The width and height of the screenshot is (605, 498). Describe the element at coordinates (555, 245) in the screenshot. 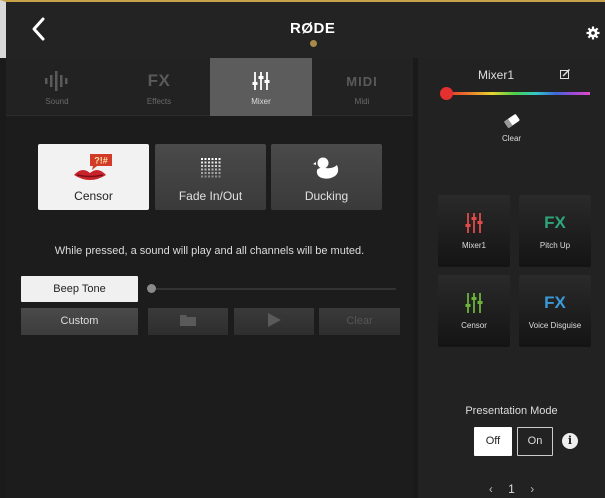

I see `pad-label: Pitch Up` at that location.